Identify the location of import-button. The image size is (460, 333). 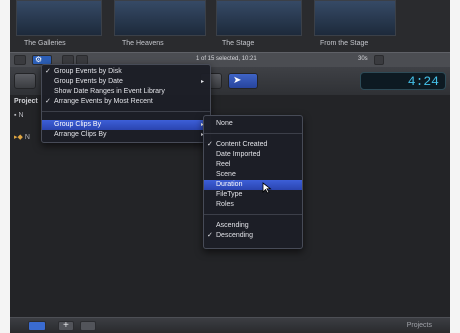
(25, 81).